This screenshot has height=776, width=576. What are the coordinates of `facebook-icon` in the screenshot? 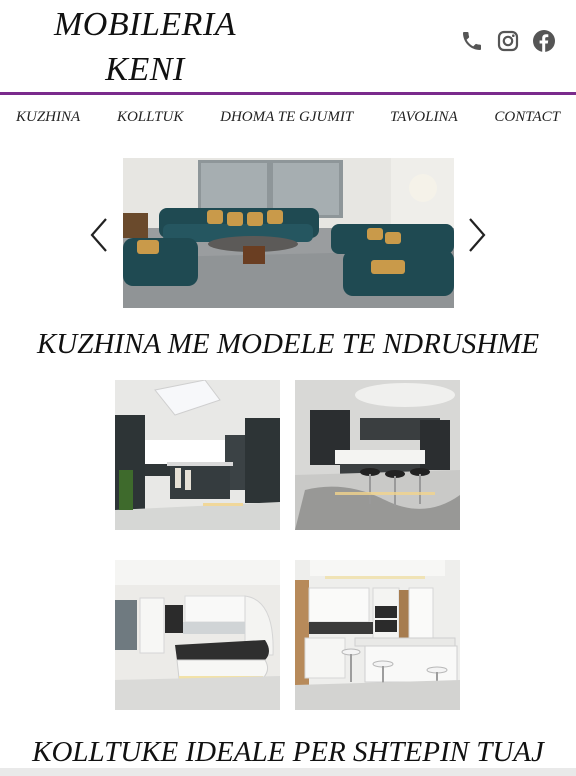 It's located at (544, 41).